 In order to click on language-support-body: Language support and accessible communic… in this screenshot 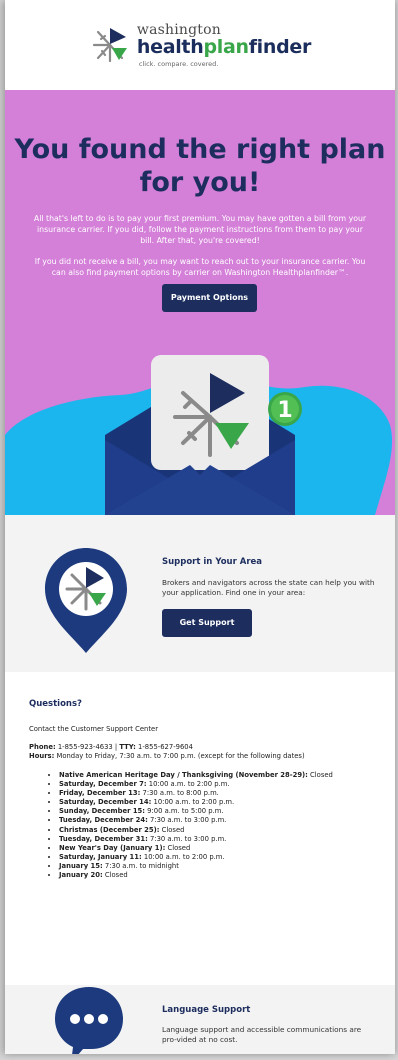, I will do `click(262, 1034)`.